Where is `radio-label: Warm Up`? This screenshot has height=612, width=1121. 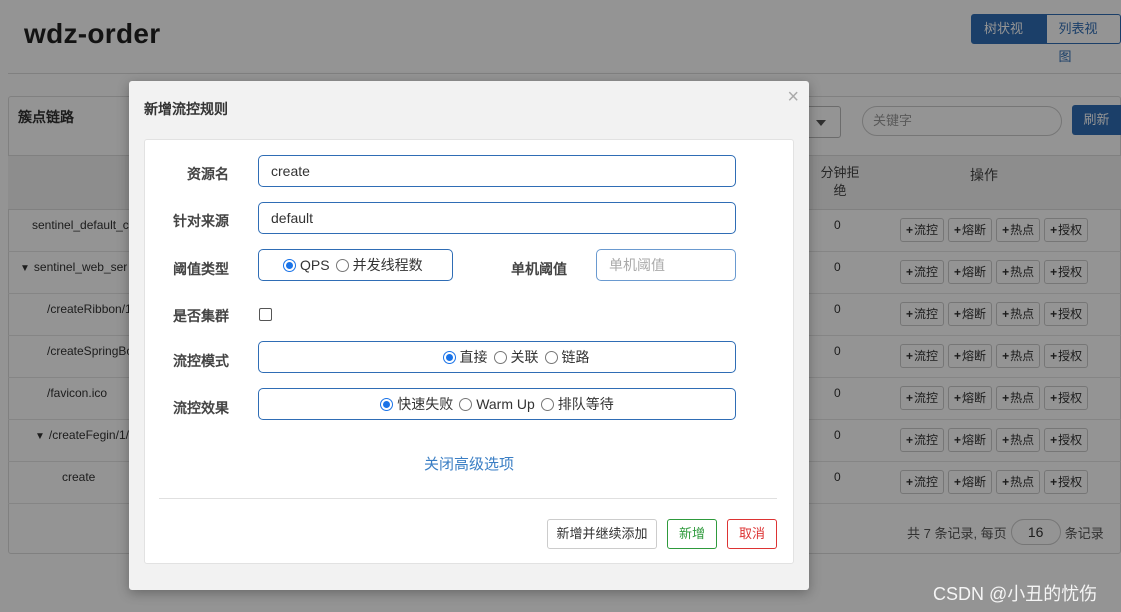 radio-label: Warm Up is located at coordinates (505, 404).